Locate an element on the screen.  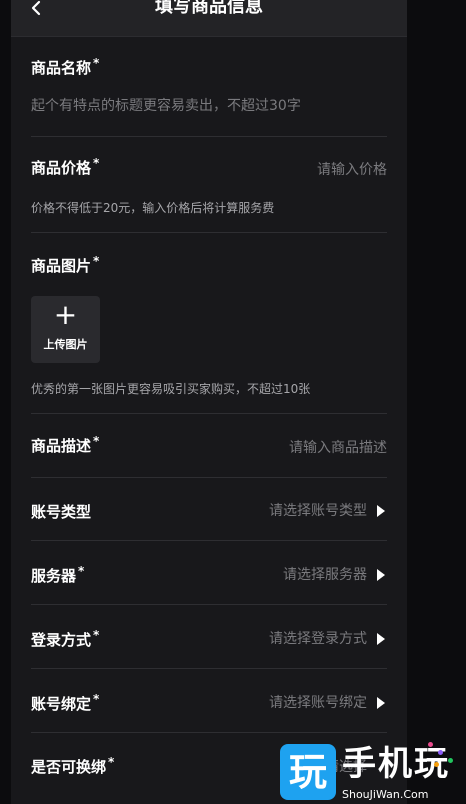
product-name-label: 商品名称 * is located at coordinates (65, 66).